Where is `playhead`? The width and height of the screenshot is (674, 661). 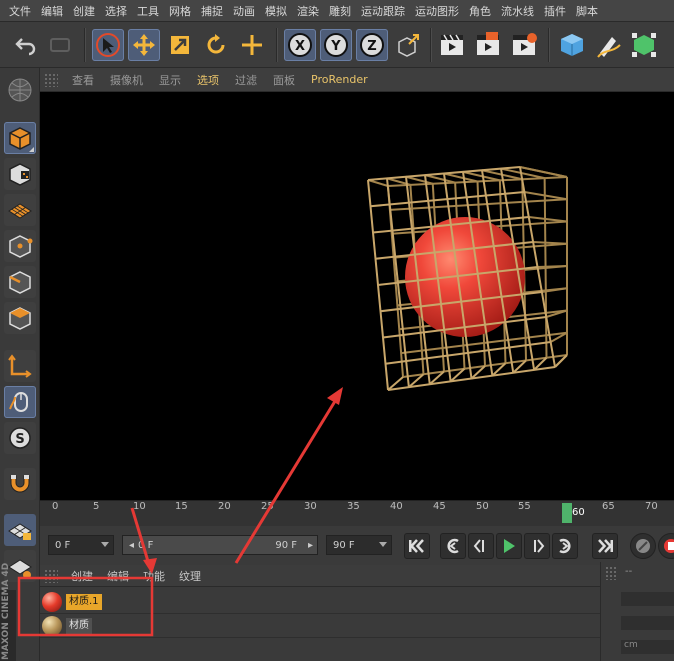
playhead is located at coordinates (567, 513).